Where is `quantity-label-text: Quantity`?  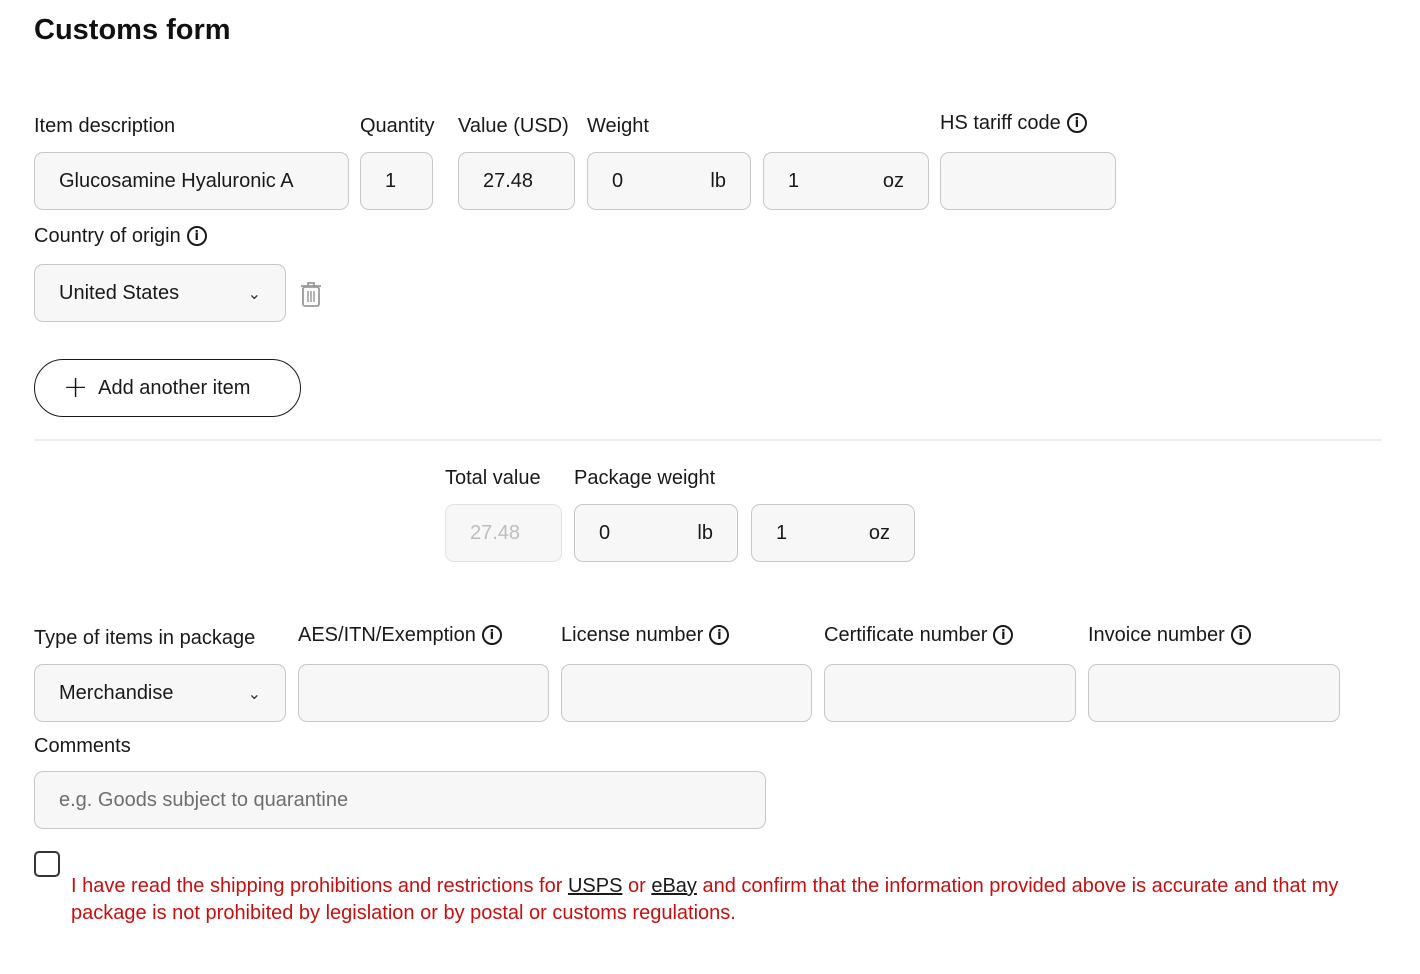 quantity-label-text: Quantity is located at coordinates (397, 126).